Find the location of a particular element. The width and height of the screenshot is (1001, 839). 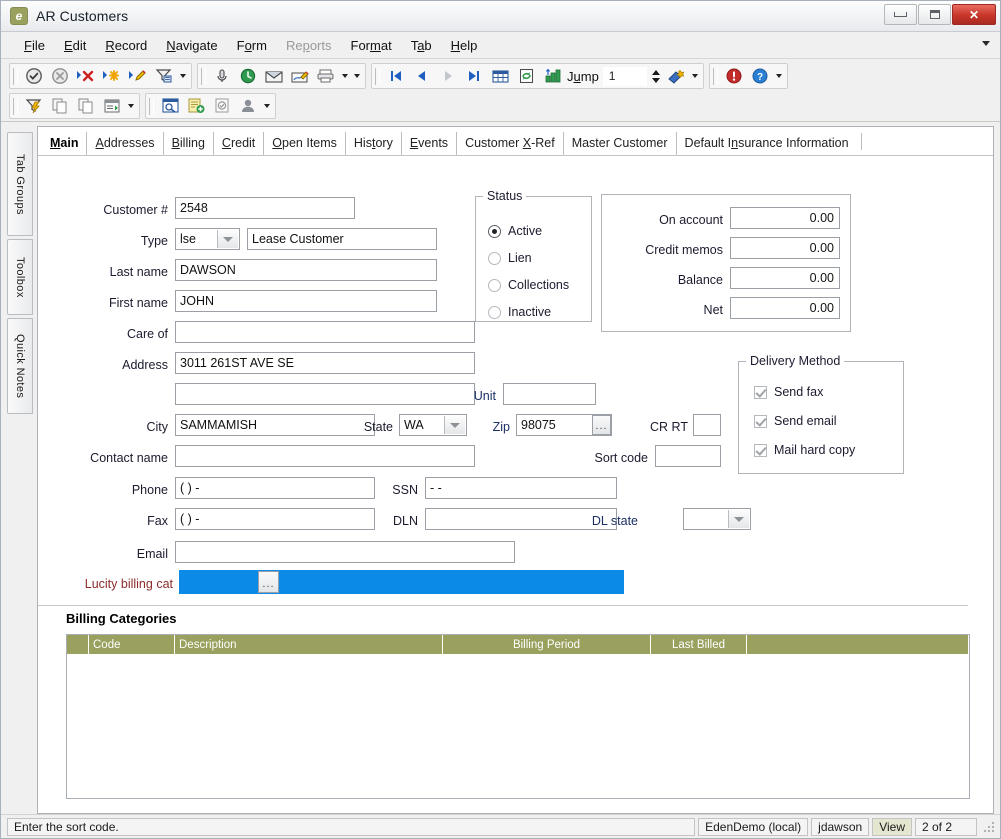

paste-icon is located at coordinates (86, 106).